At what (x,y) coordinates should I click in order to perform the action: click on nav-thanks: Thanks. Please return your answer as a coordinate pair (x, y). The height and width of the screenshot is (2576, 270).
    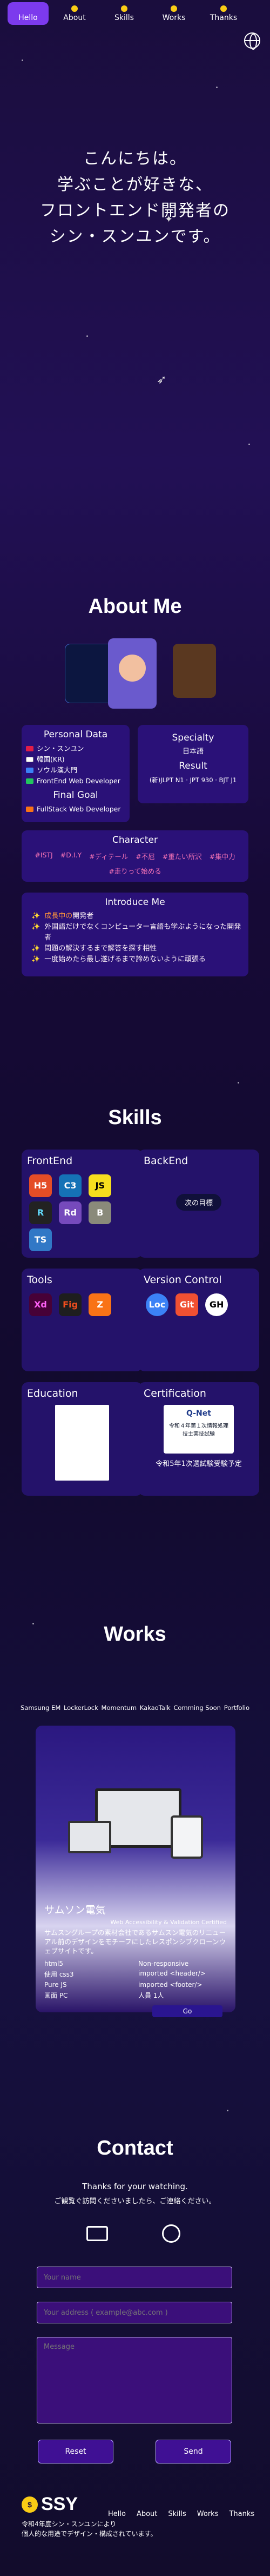
    Looking at the image, I should click on (224, 13).